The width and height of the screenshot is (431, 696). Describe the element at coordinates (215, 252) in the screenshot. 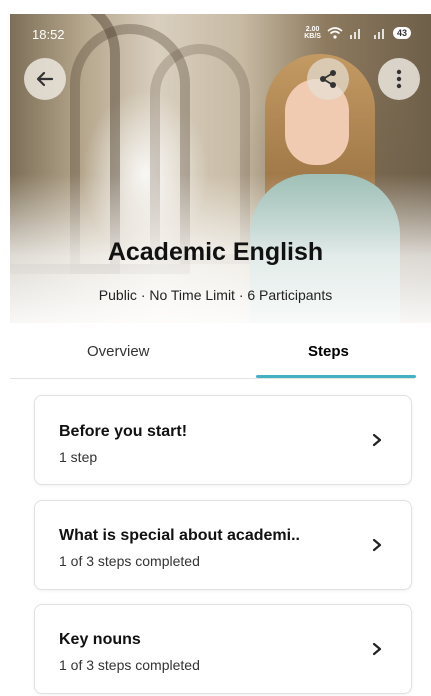

I see `course-title: Academic English` at that location.